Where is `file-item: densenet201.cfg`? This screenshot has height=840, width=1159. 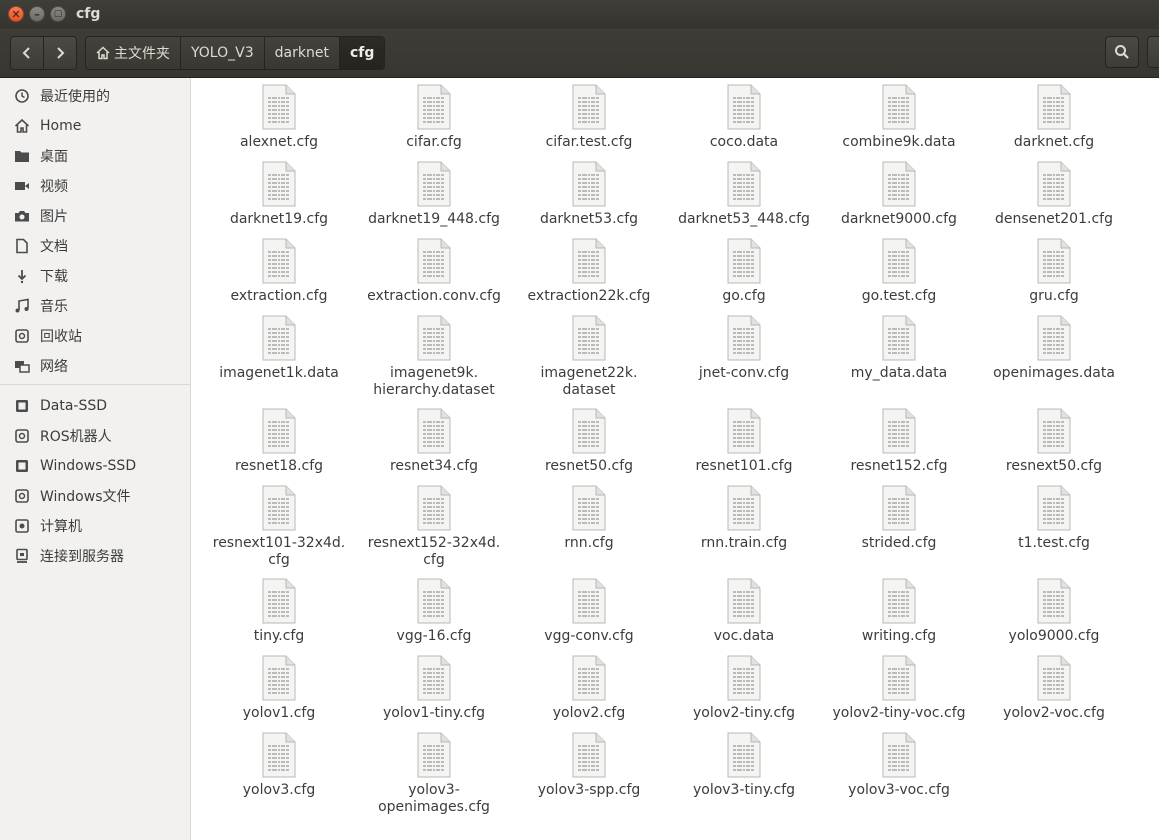 file-item: densenet201.cfg is located at coordinates (1054, 194).